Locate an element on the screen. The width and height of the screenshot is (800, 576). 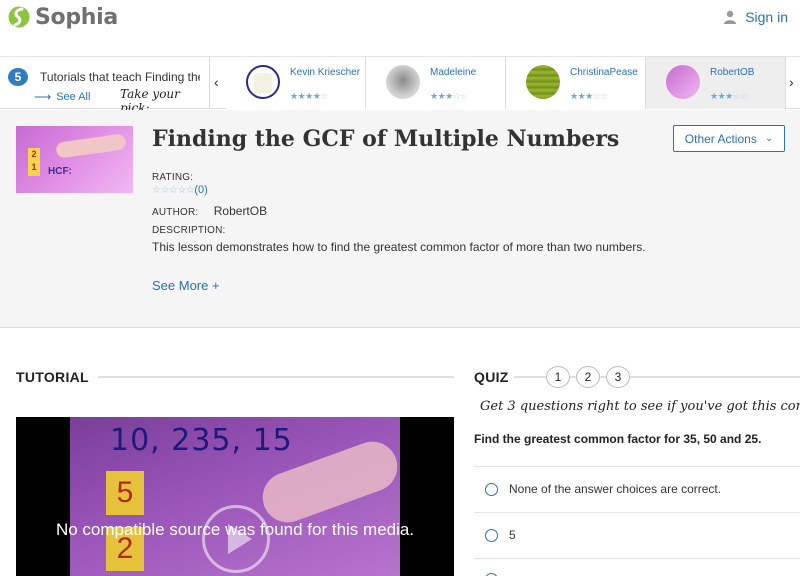
chevron-left-icon: ‹ is located at coordinates (216, 82).